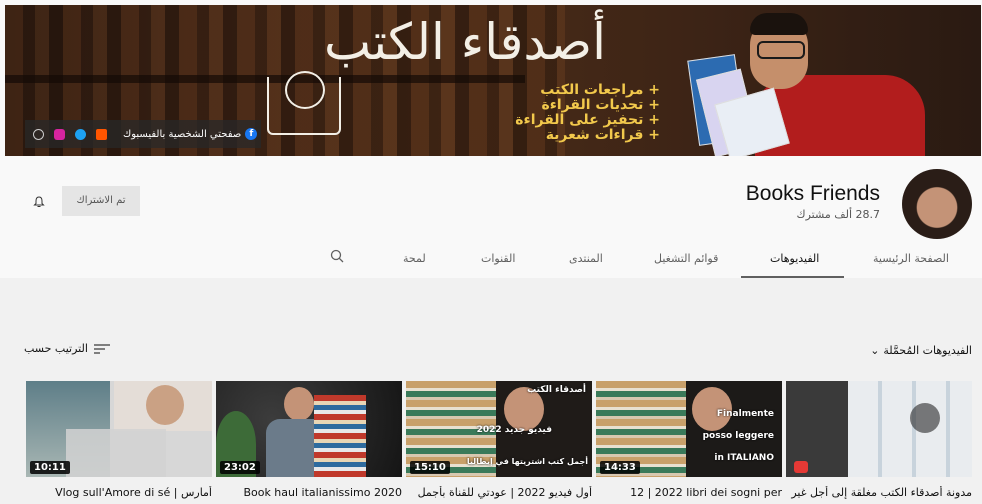 The width and height of the screenshot is (982, 504). What do you see at coordinates (101, 134) in the screenshot?
I see `soundcloud-icon` at bounding box center [101, 134].